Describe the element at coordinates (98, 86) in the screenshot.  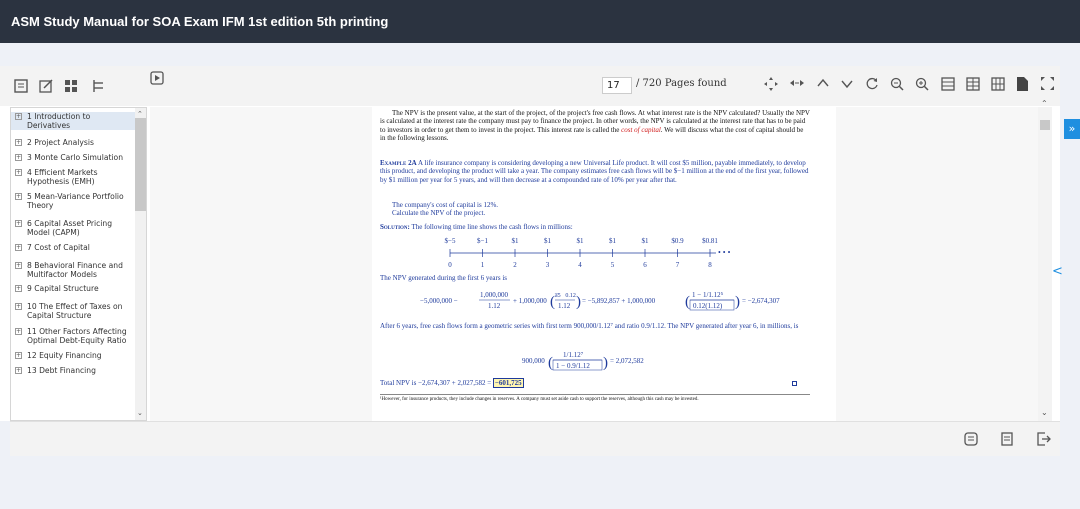
I see `outline-tree-icon` at that location.